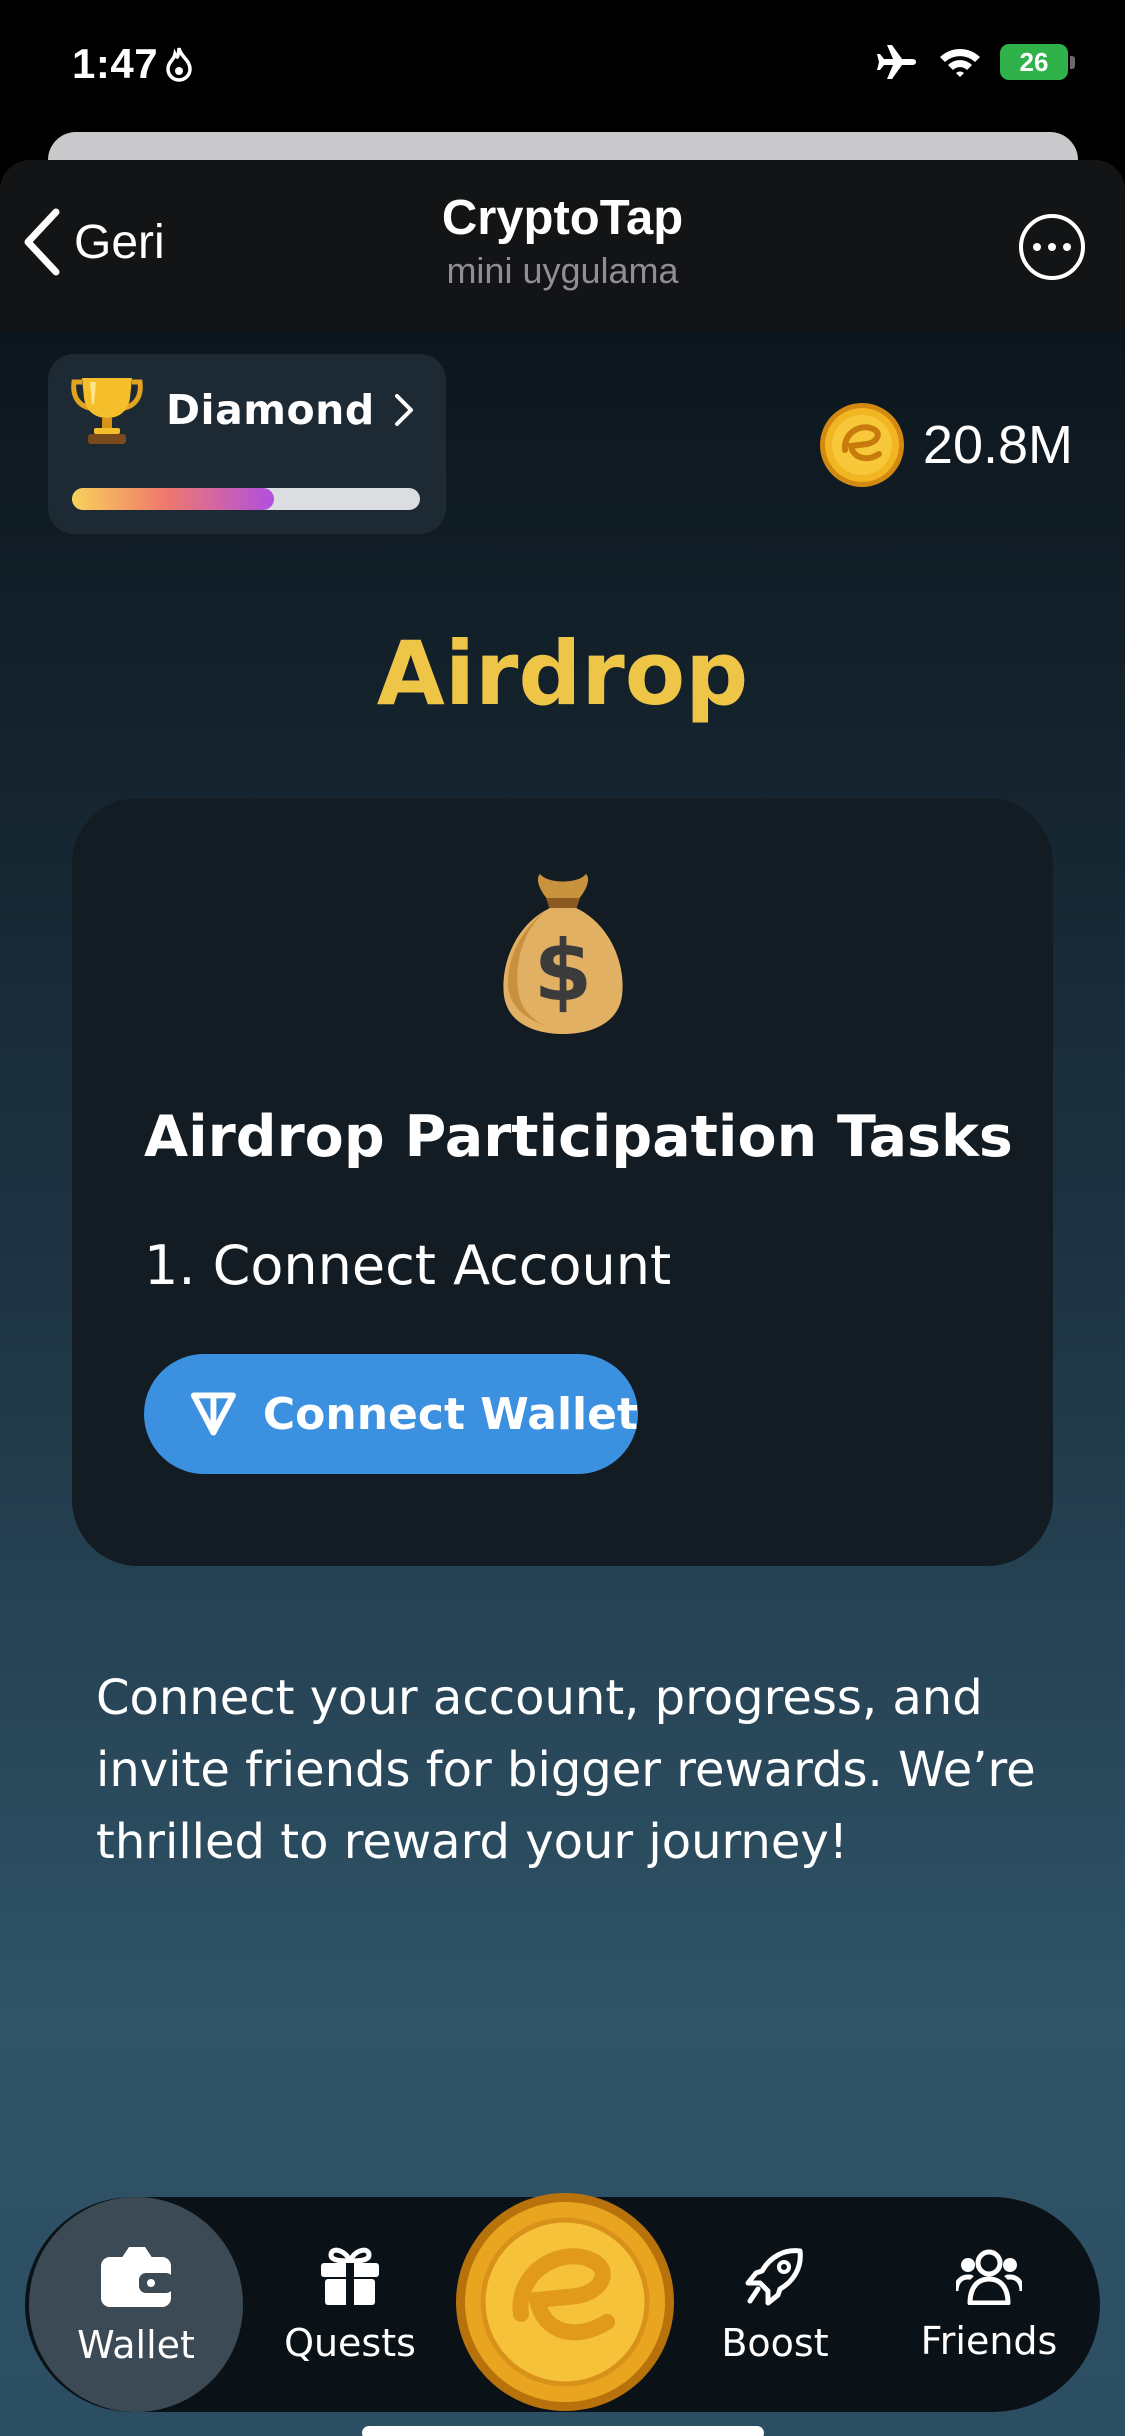  I want to click on status-time: 1:47, so click(133, 64).